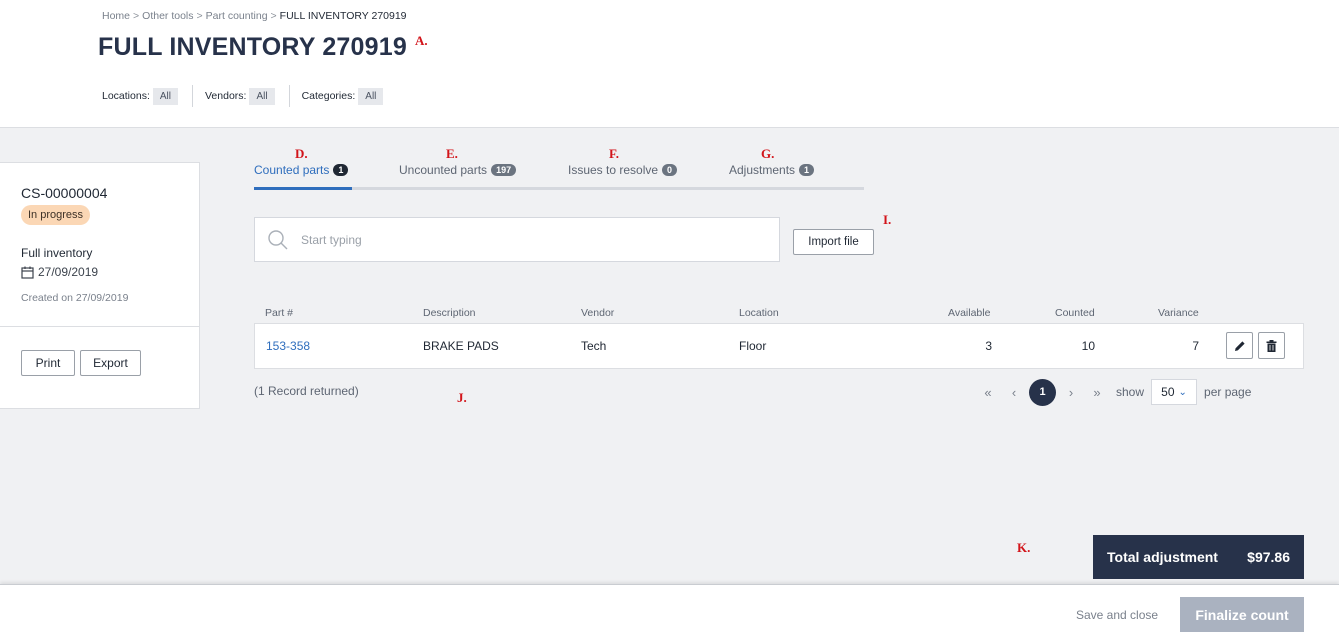  What do you see at coordinates (237, 16) in the screenshot?
I see `breadcrumb-part-counting: Part counting` at bounding box center [237, 16].